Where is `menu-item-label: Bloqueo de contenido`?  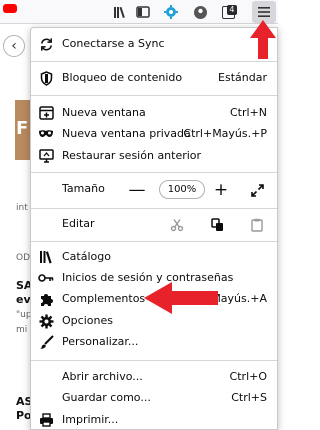 menu-item-label: Bloqueo de contenido is located at coordinates (122, 77).